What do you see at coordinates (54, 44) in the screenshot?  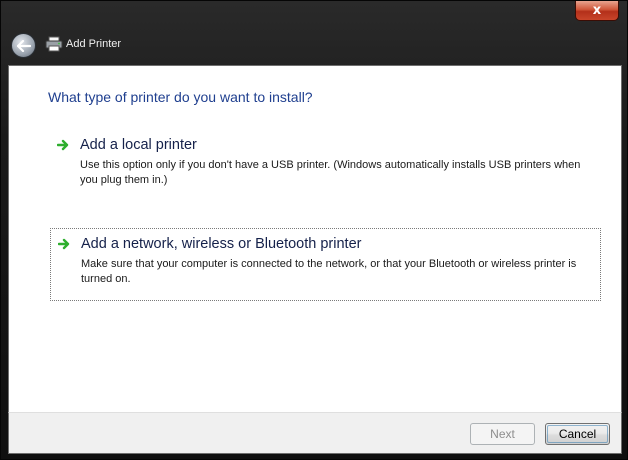 I see `printer-icon` at bounding box center [54, 44].